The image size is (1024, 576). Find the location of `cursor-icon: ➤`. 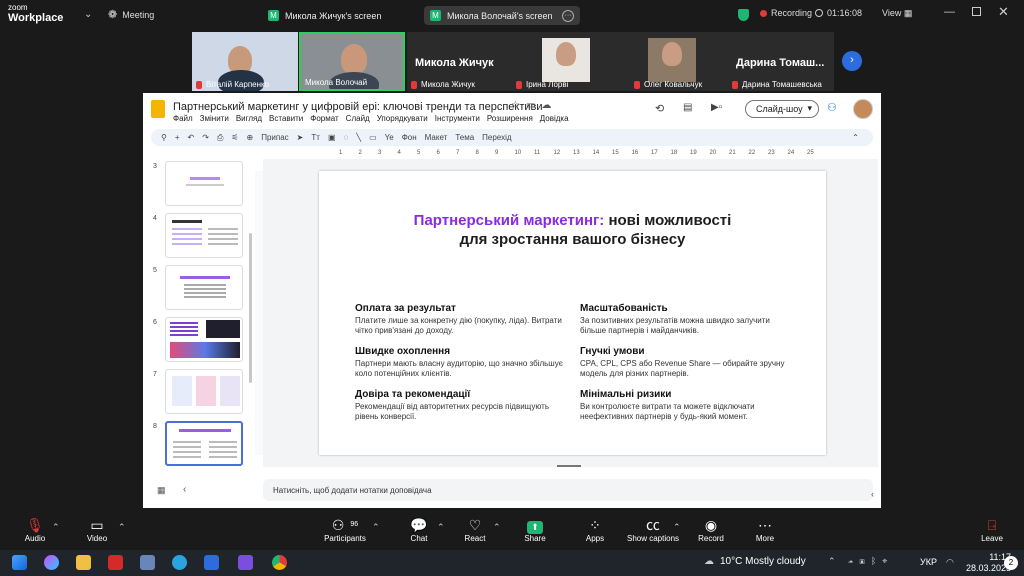

cursor-icon: ➤ is located at coordinates (300, 137).